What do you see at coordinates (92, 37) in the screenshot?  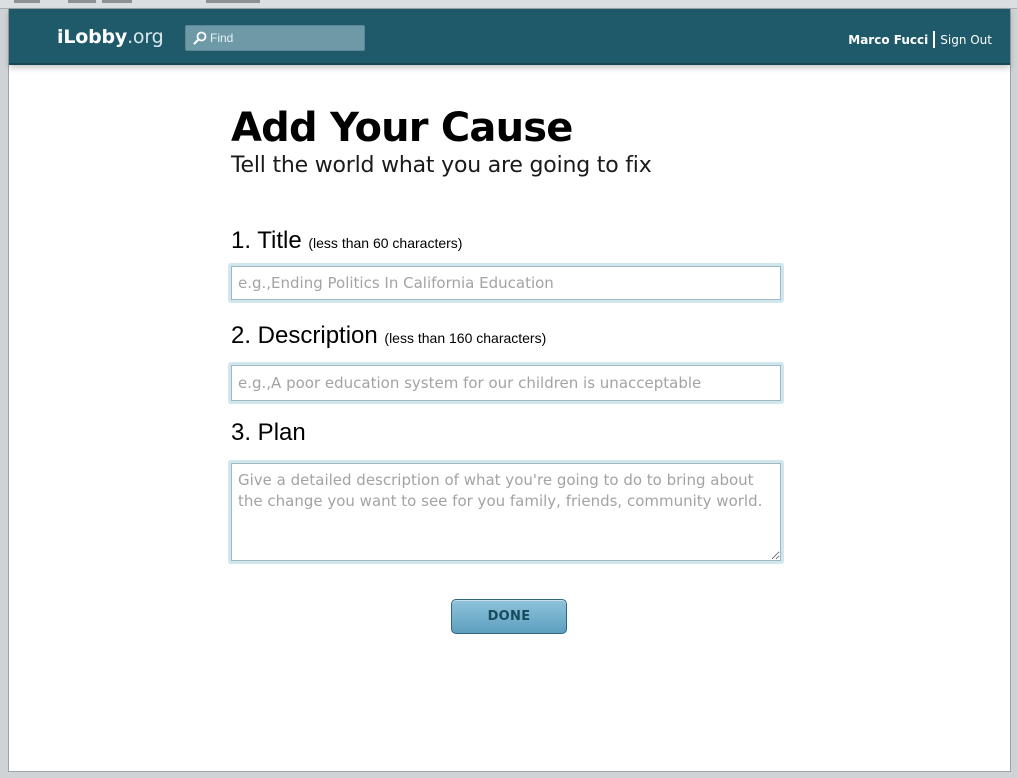 I see `logo-main-text: iLobby` at bounding box center [92, 37].